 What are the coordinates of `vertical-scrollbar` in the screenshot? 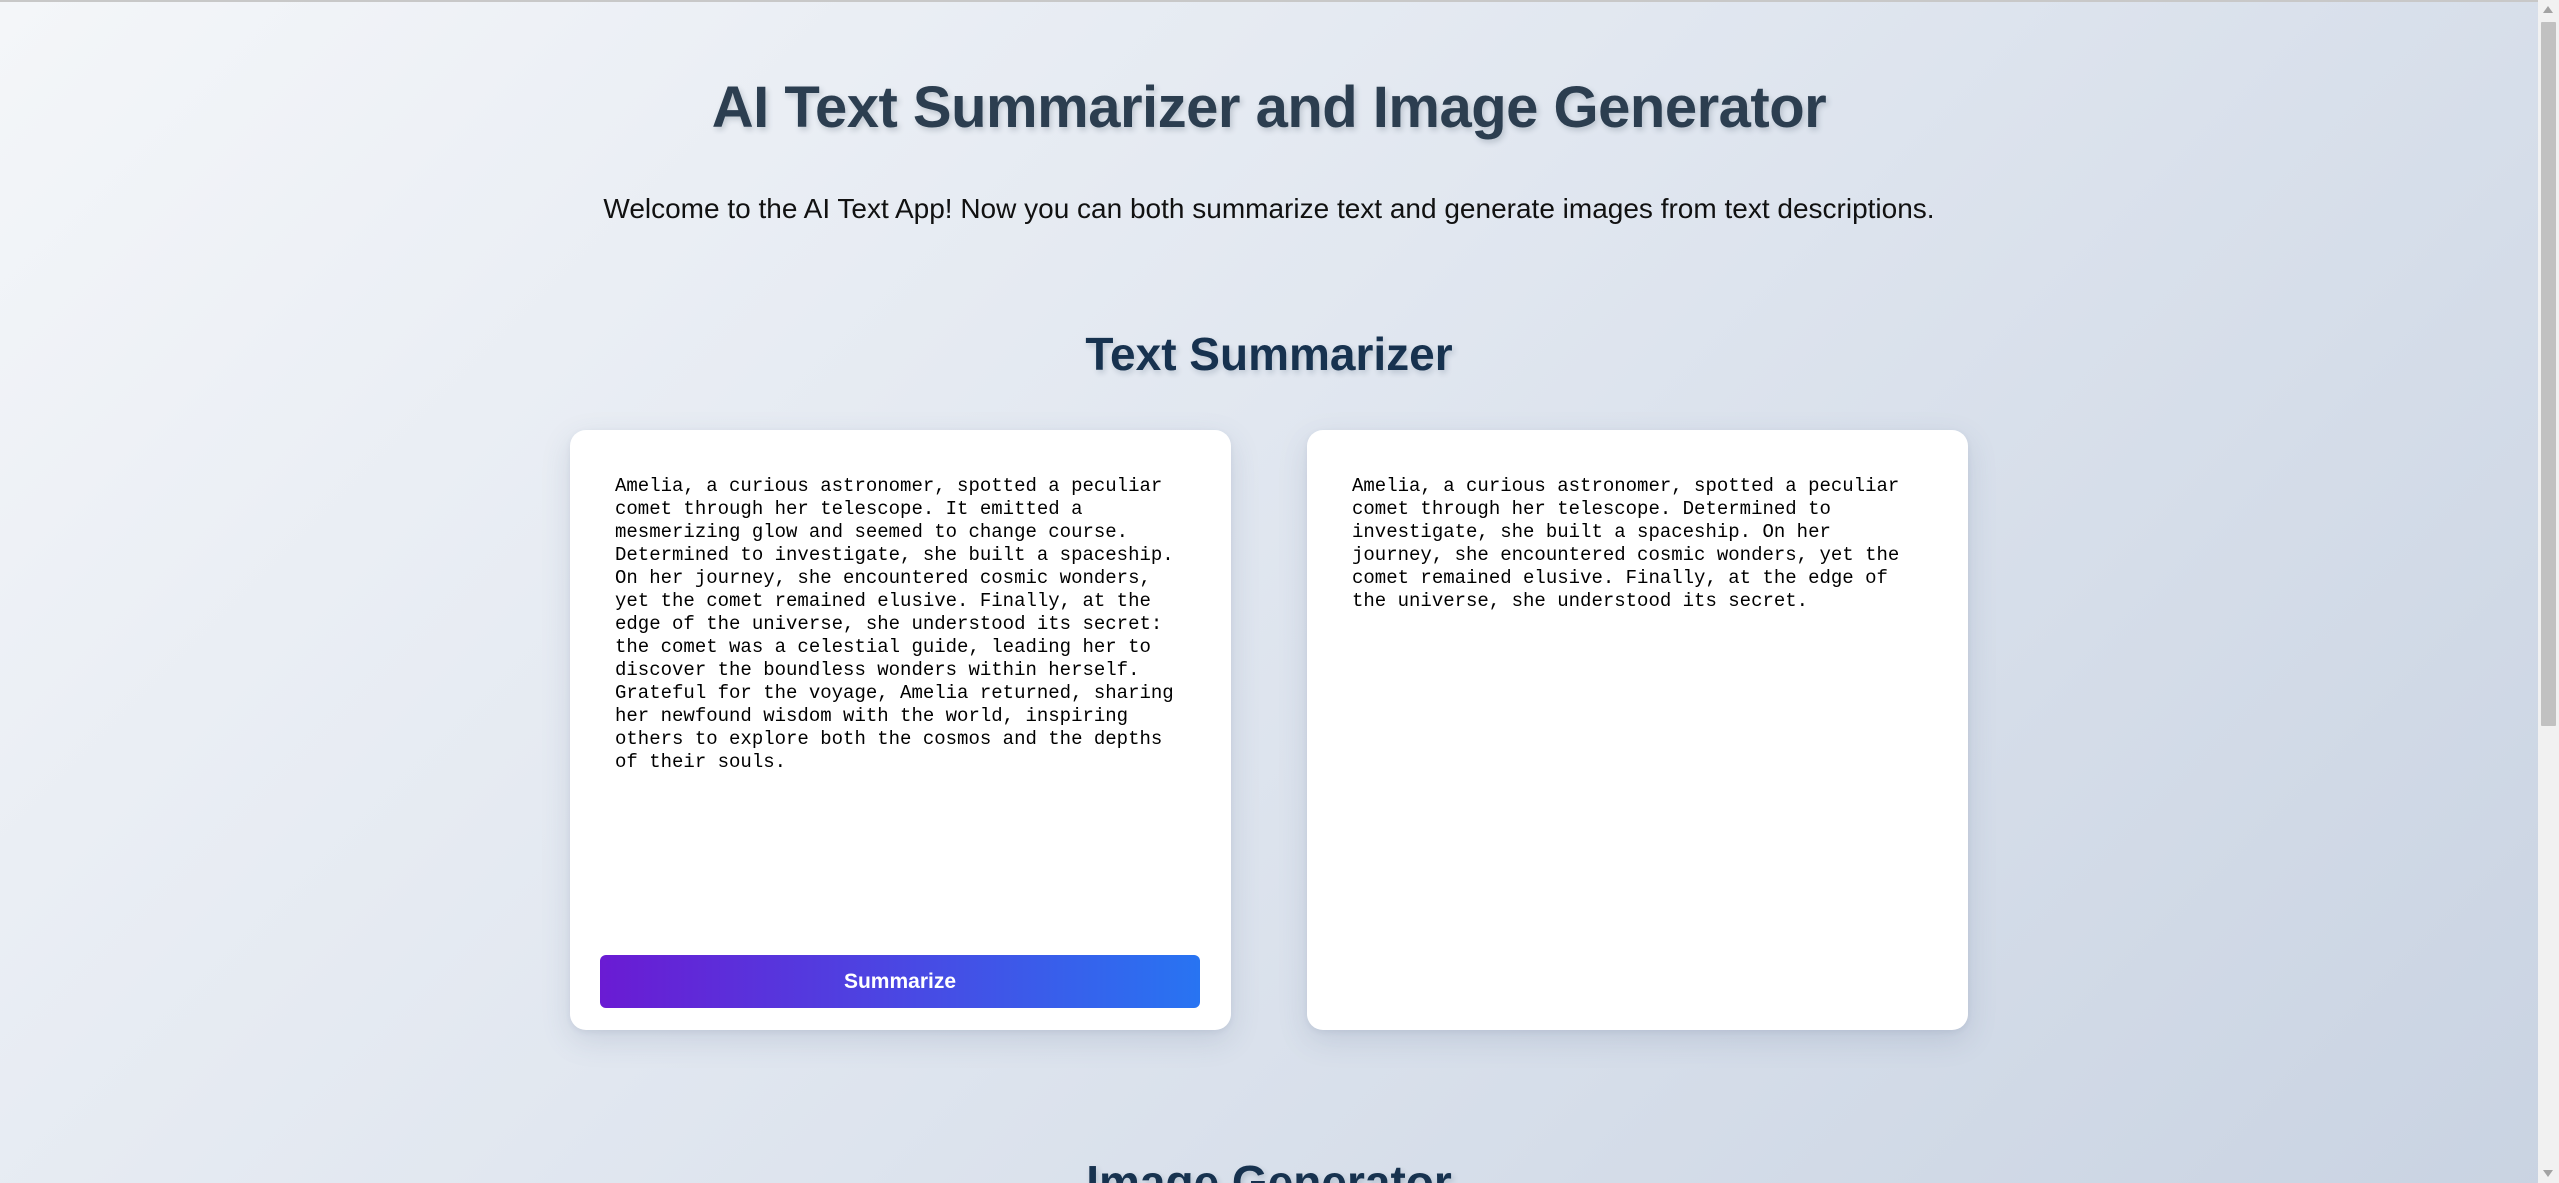 It's located at (2548, 591).